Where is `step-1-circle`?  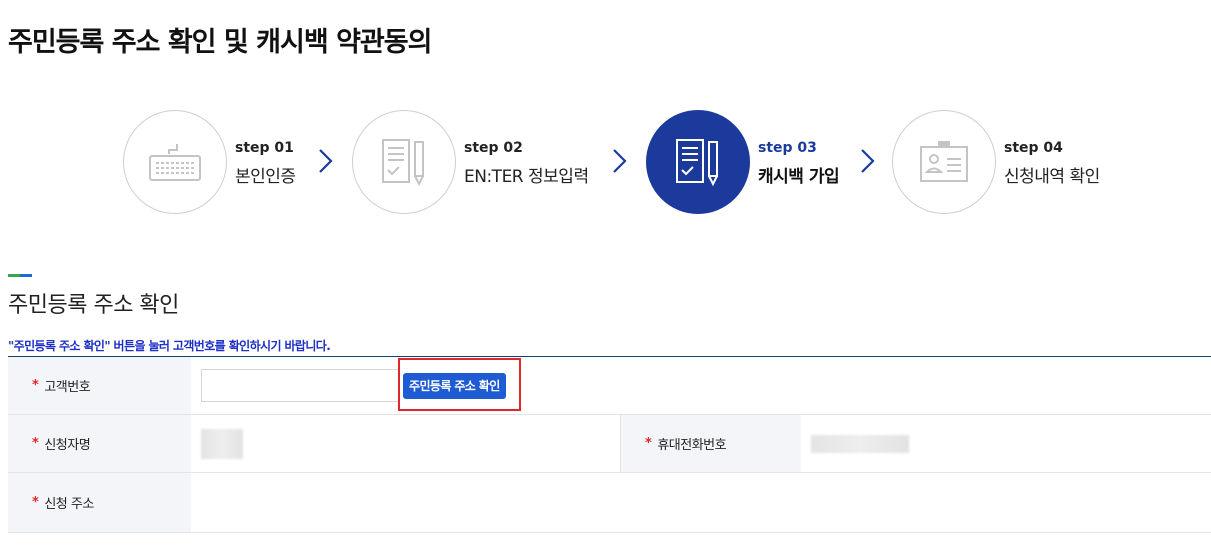 step-1-circle is located at coordinates (175, 162).